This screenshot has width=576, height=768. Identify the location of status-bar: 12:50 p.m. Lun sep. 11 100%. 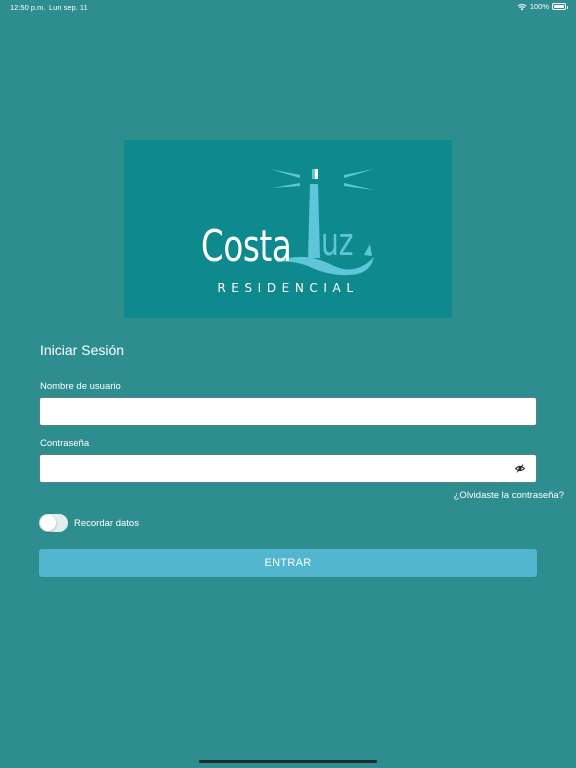
(288, 7).